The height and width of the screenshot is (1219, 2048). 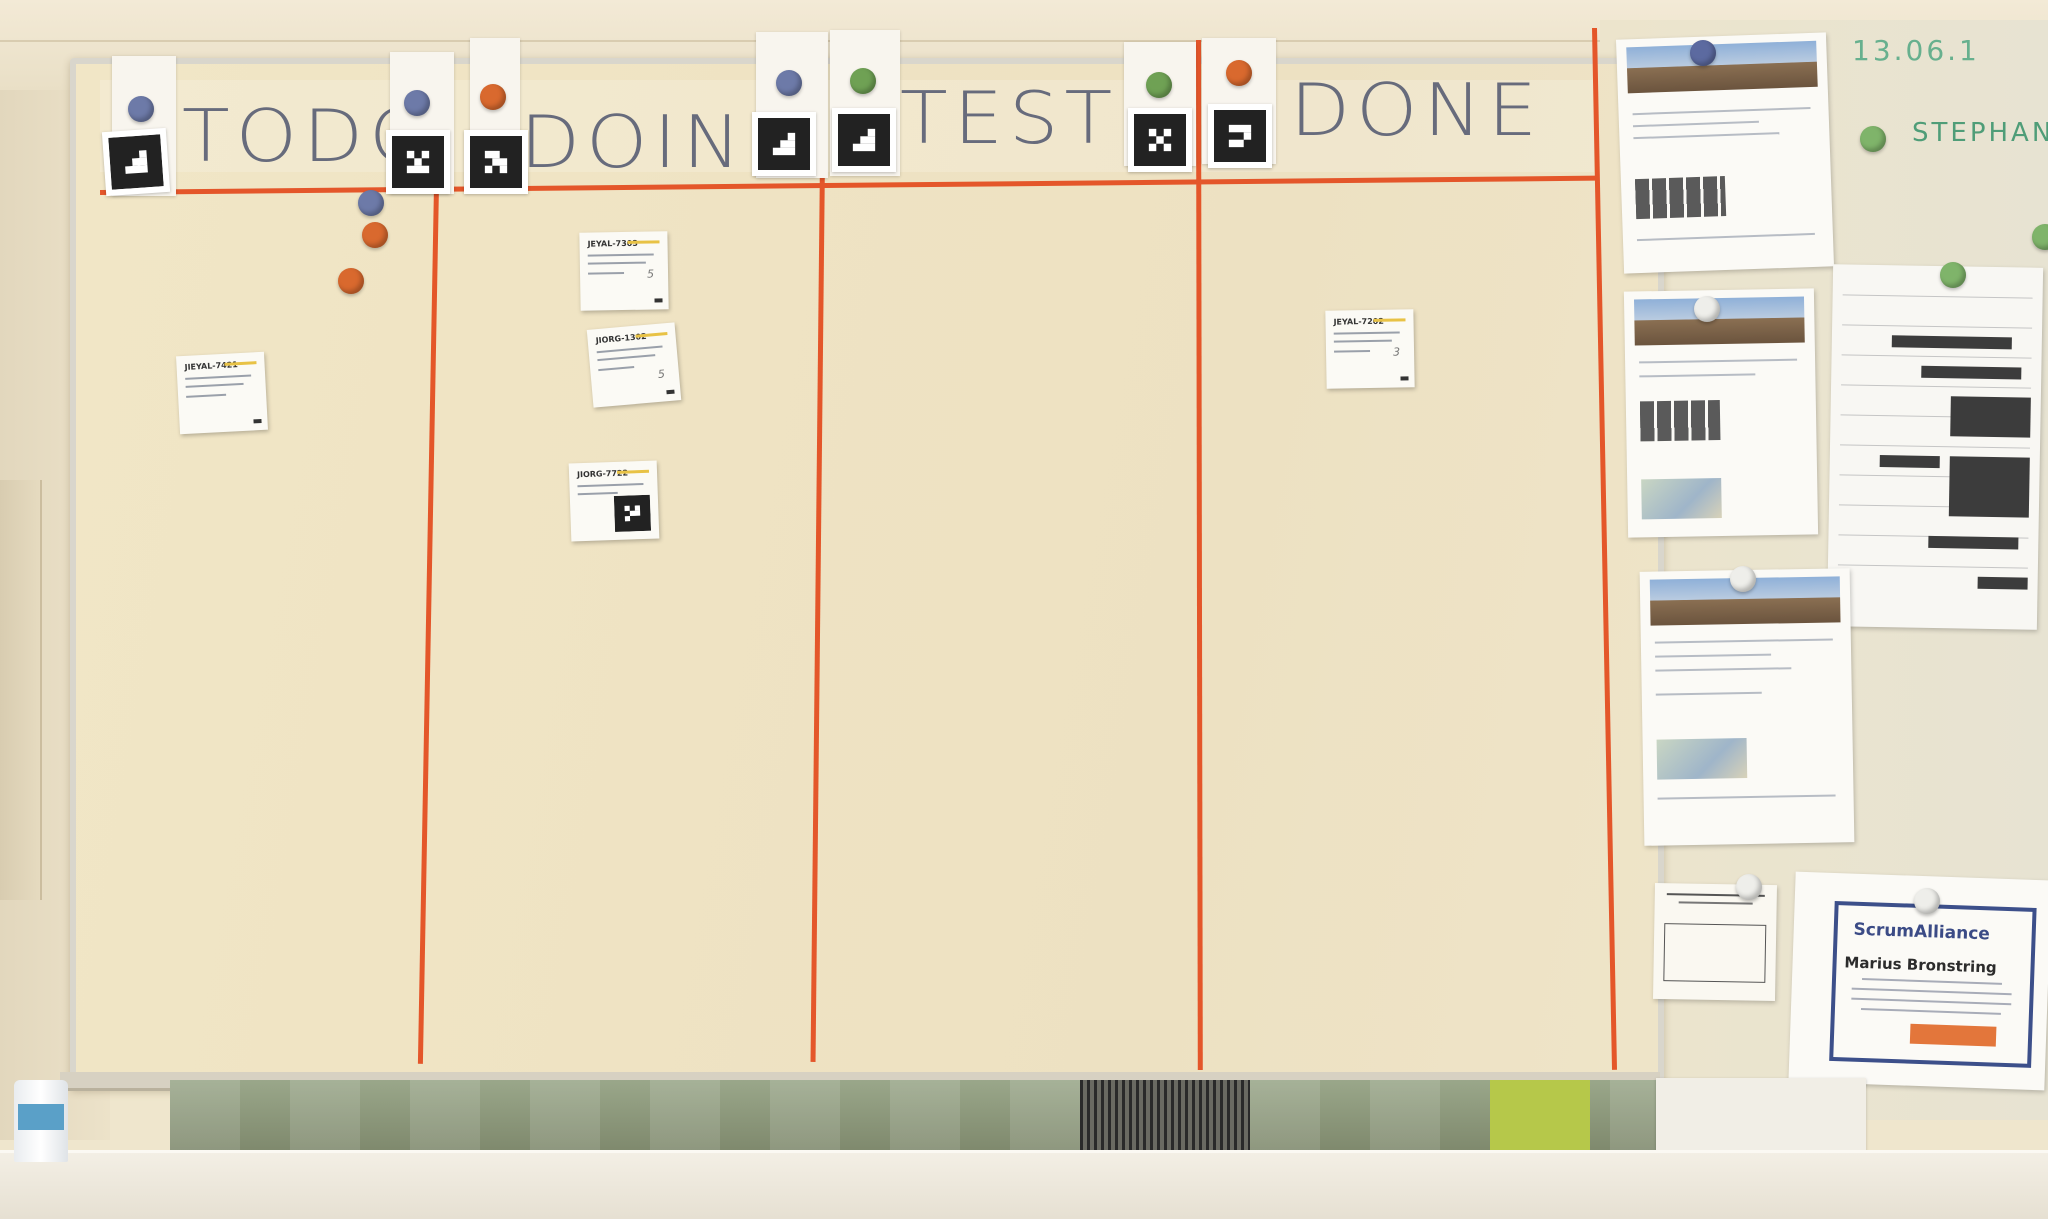 What do you see at coordinates (21, 690) in the screenshot?
I see `cabinet` at bounding box center [21, 690].